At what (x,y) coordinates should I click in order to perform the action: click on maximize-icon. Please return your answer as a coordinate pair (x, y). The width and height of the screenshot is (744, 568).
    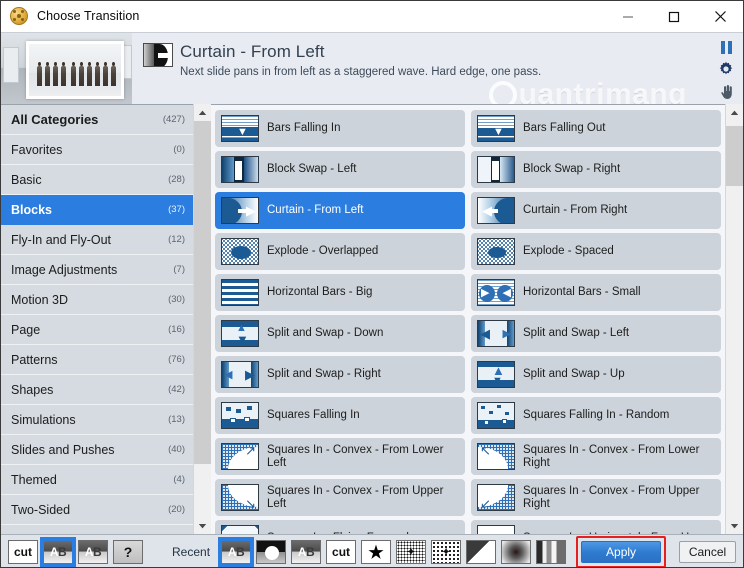
    Looking at the image, I should click on (674, 16).